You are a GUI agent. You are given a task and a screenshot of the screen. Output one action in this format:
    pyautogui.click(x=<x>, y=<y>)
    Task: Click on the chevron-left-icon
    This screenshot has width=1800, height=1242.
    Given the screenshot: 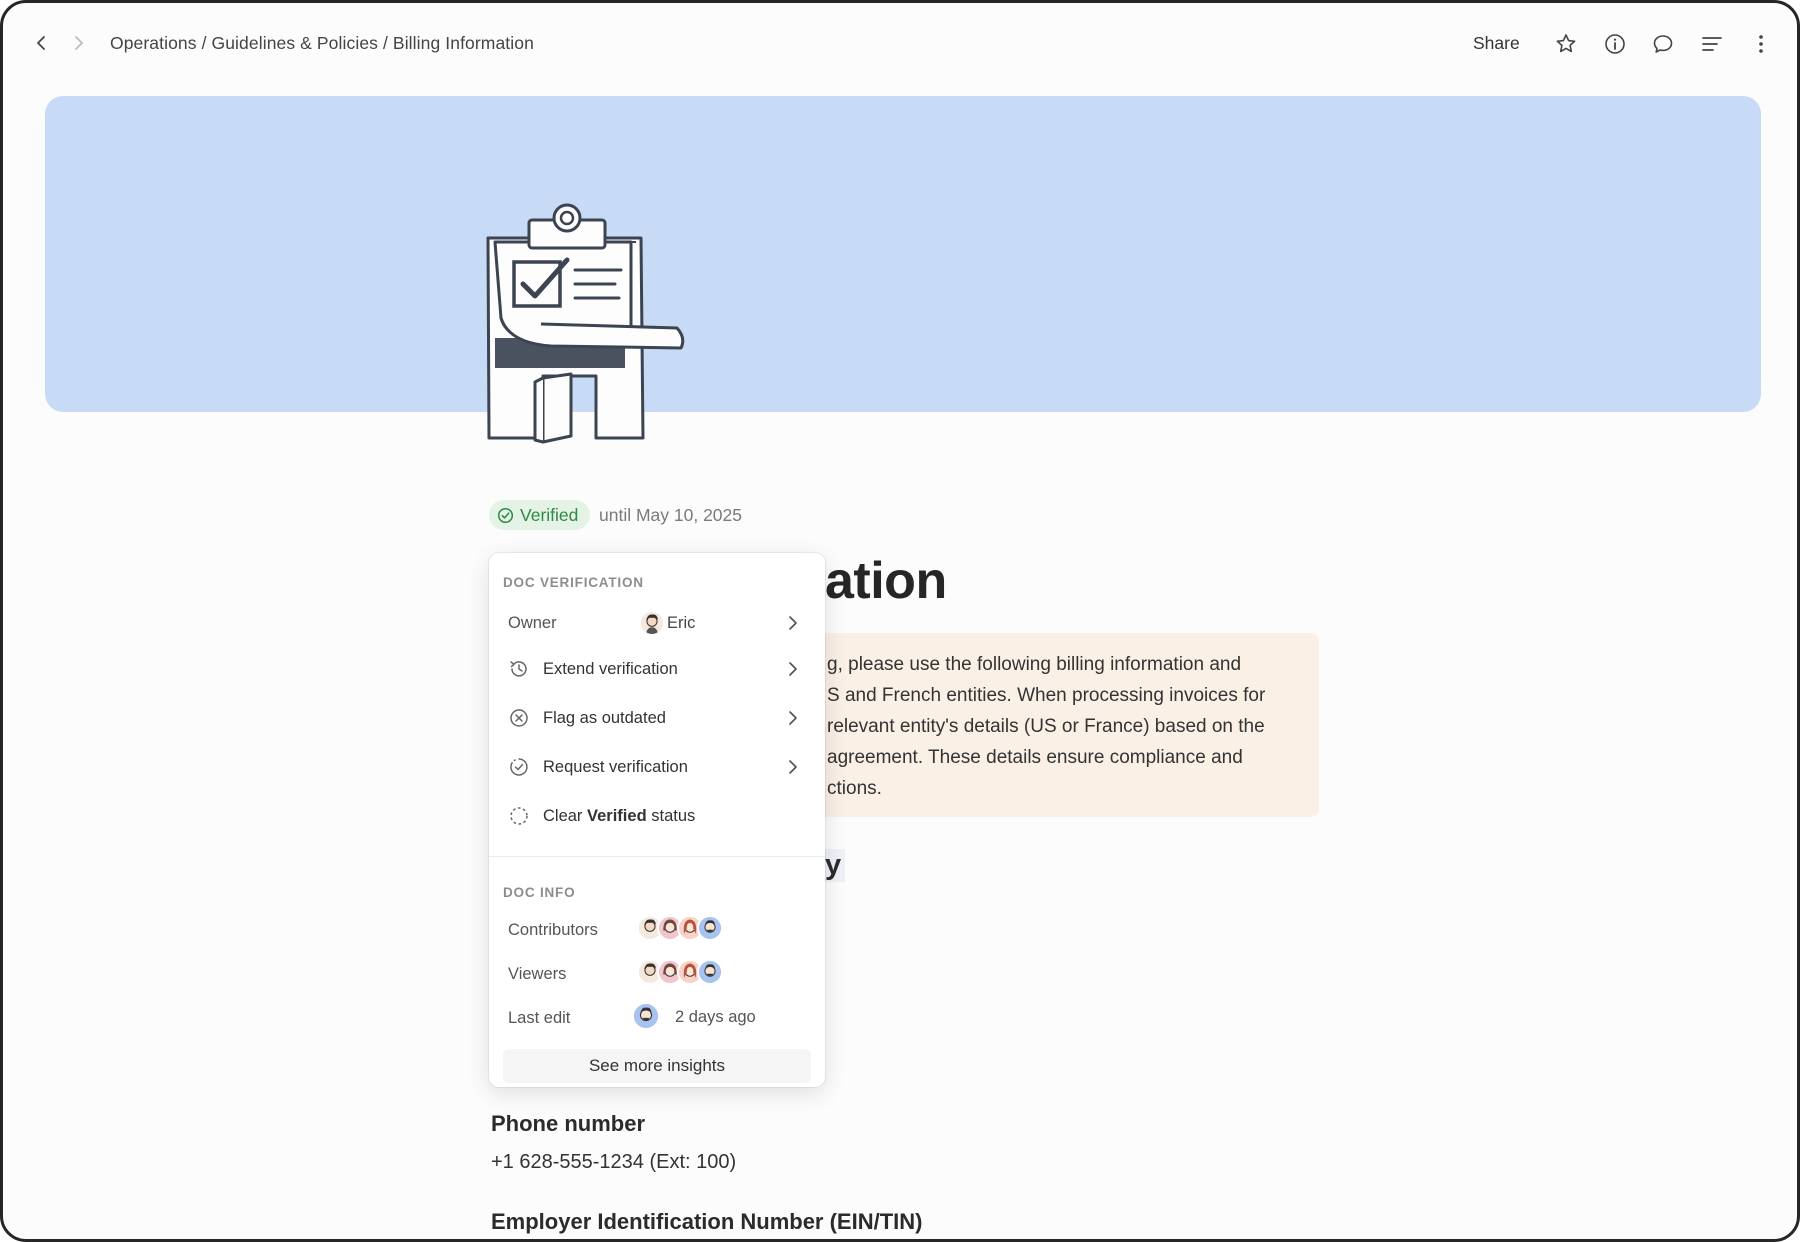 What is the action you would take?
    pyautogui.click(x=41, y=43)
    